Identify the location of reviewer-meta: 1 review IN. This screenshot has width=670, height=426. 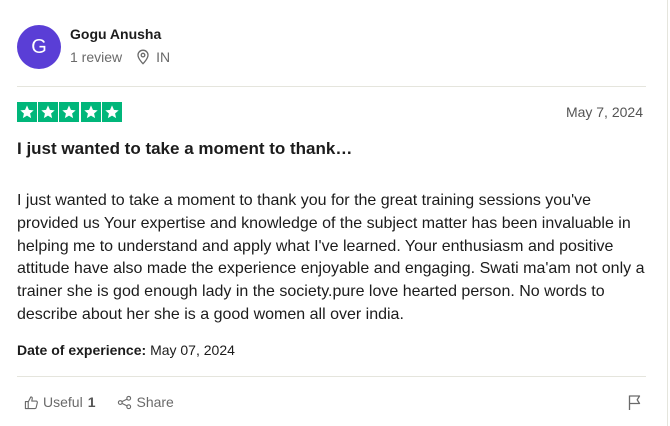
(120, 57).